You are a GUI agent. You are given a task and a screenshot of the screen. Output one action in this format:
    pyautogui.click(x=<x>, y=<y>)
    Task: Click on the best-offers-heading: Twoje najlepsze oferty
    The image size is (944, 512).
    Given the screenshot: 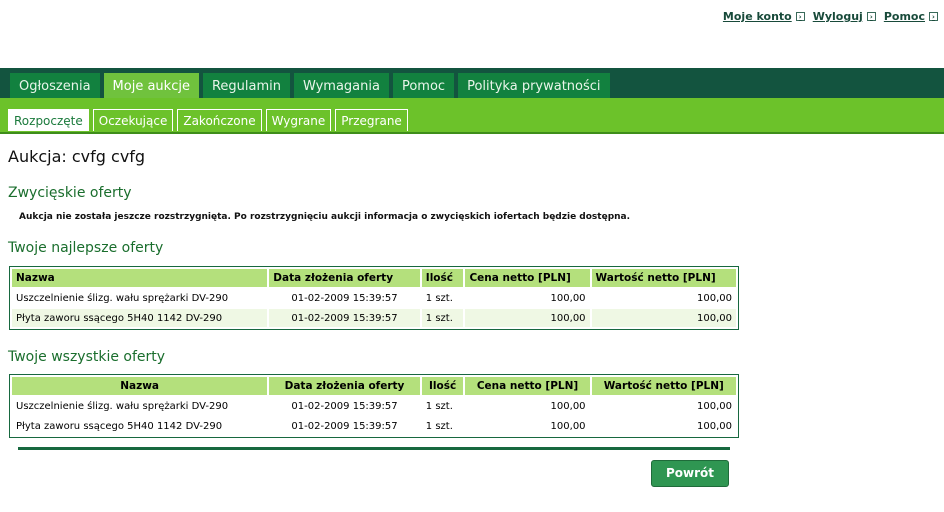 What is the action you would take?
    pyautogui.click(x=86, y=248)
    